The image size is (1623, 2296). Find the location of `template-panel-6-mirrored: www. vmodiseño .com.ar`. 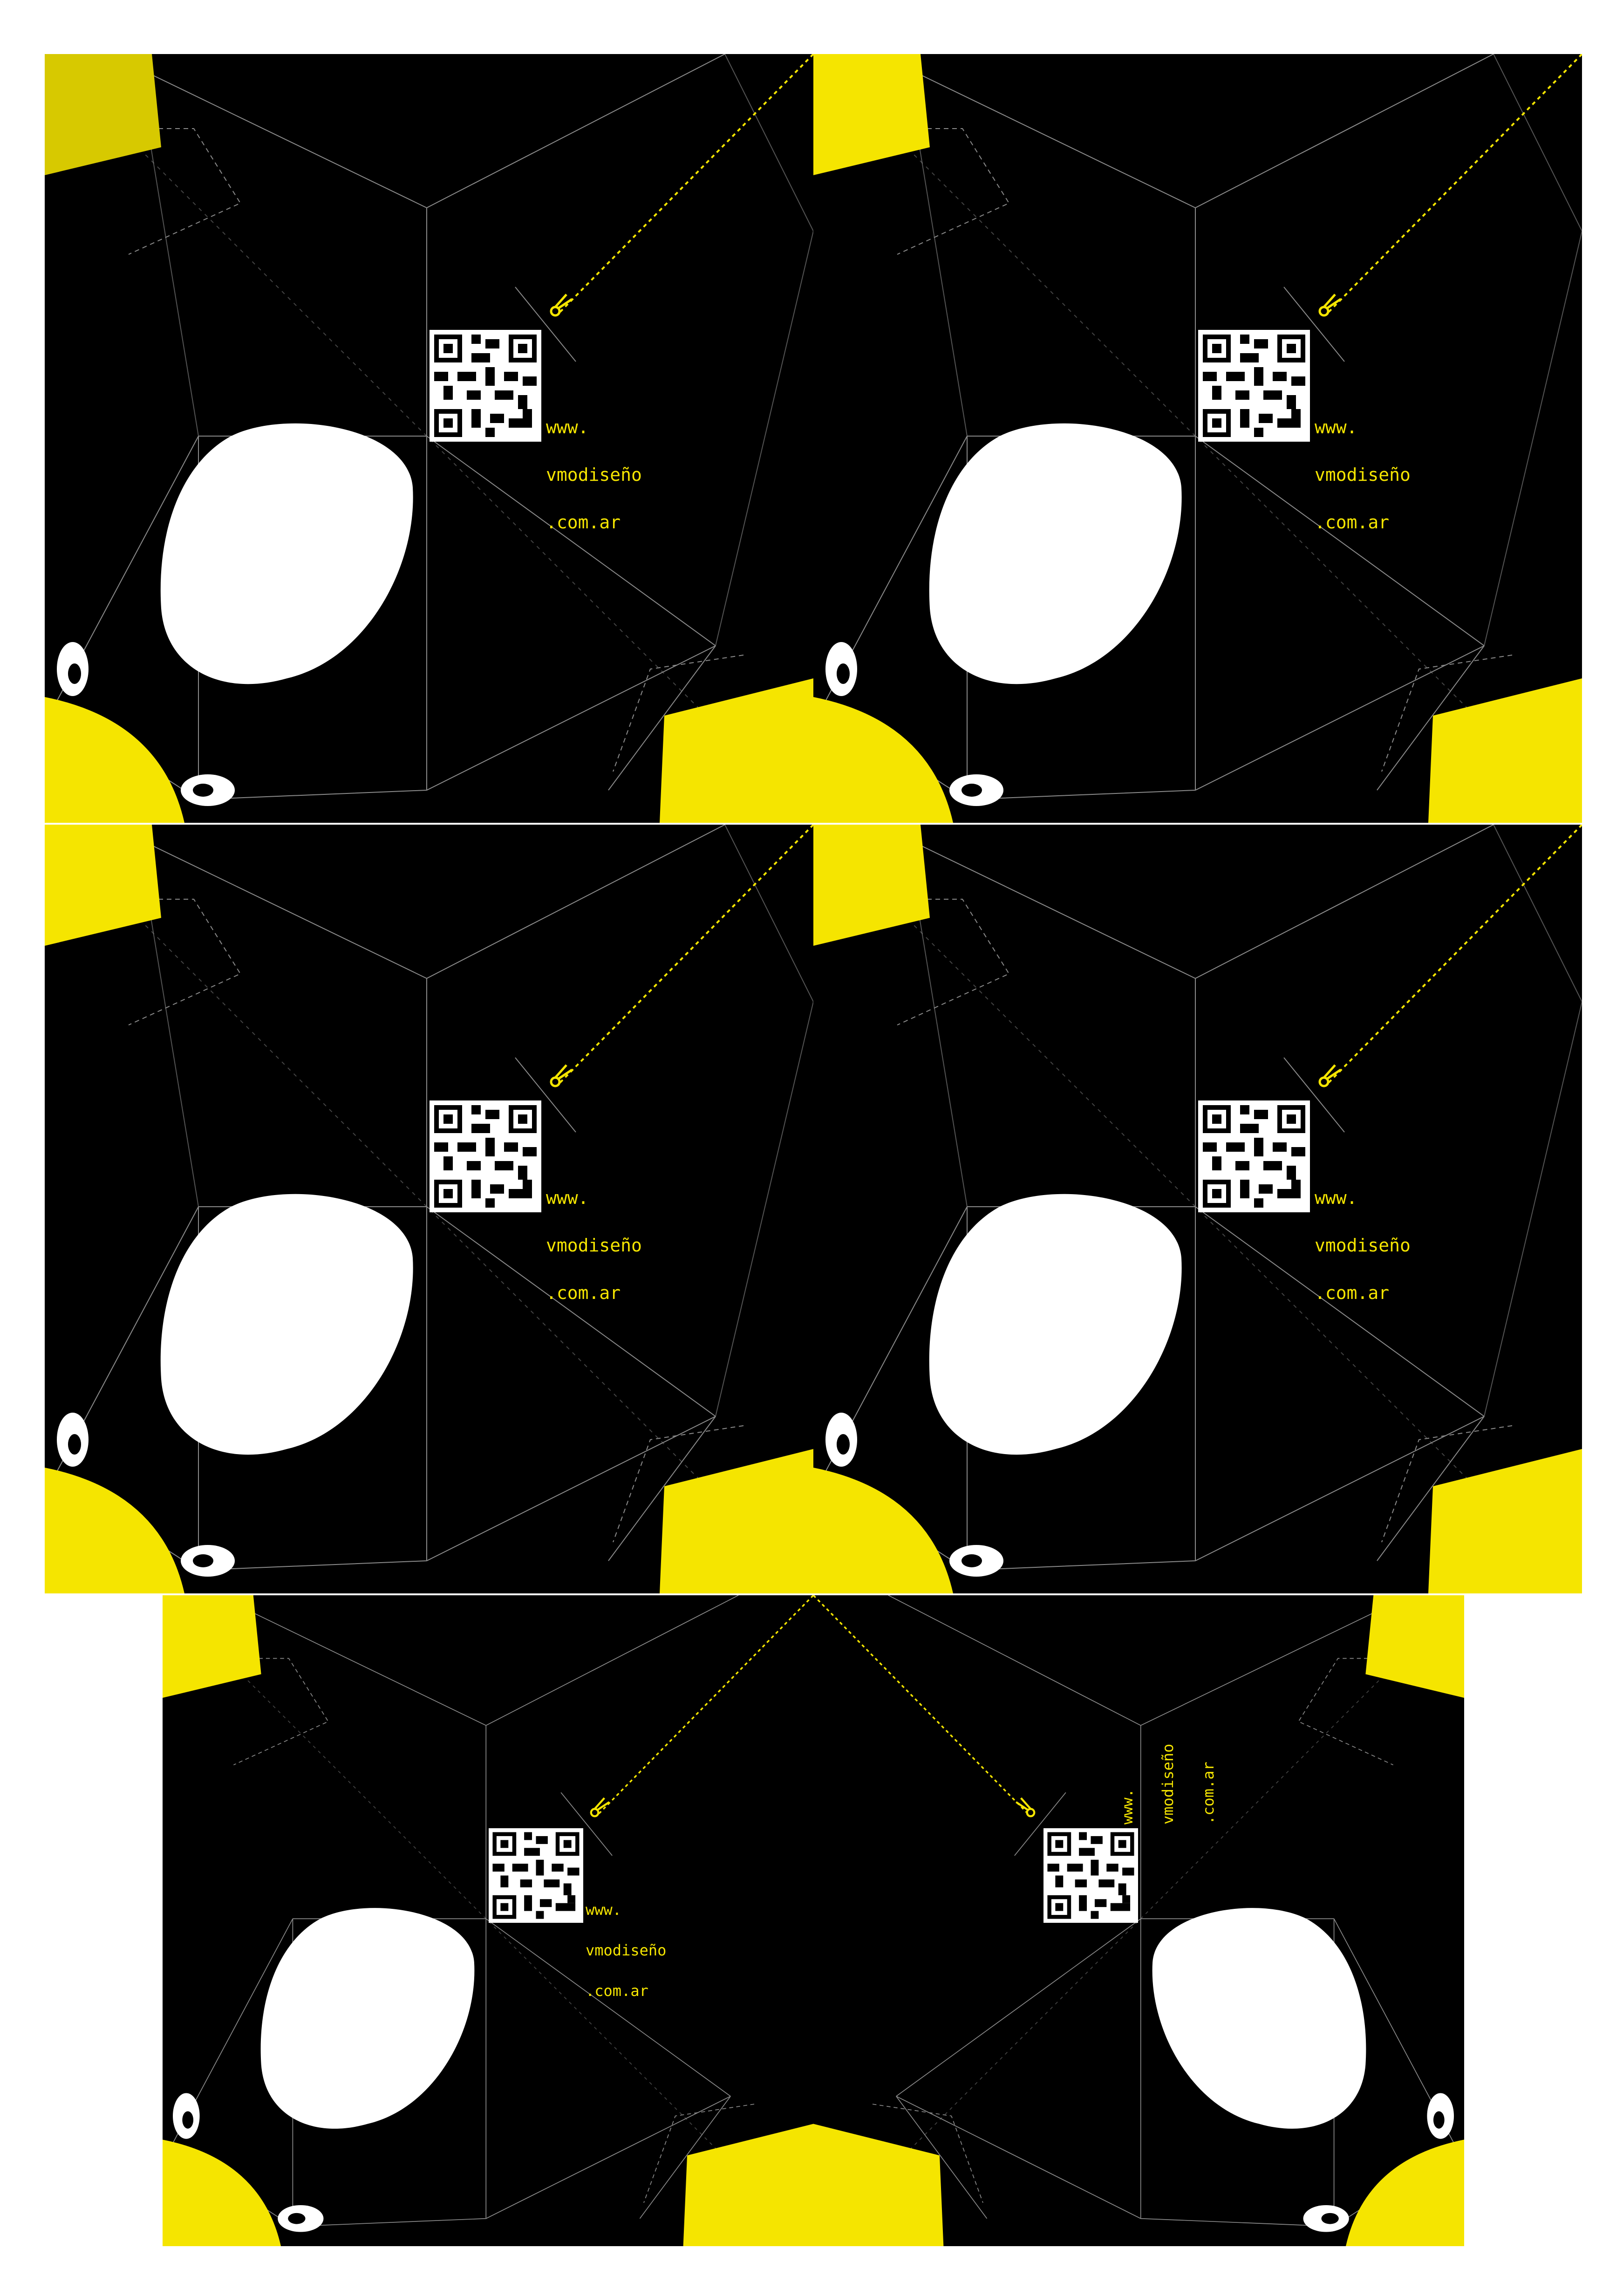

template-panel-6-mirrored: www. vmodiseño .com.ar is located at coordinates (1138, 1920).